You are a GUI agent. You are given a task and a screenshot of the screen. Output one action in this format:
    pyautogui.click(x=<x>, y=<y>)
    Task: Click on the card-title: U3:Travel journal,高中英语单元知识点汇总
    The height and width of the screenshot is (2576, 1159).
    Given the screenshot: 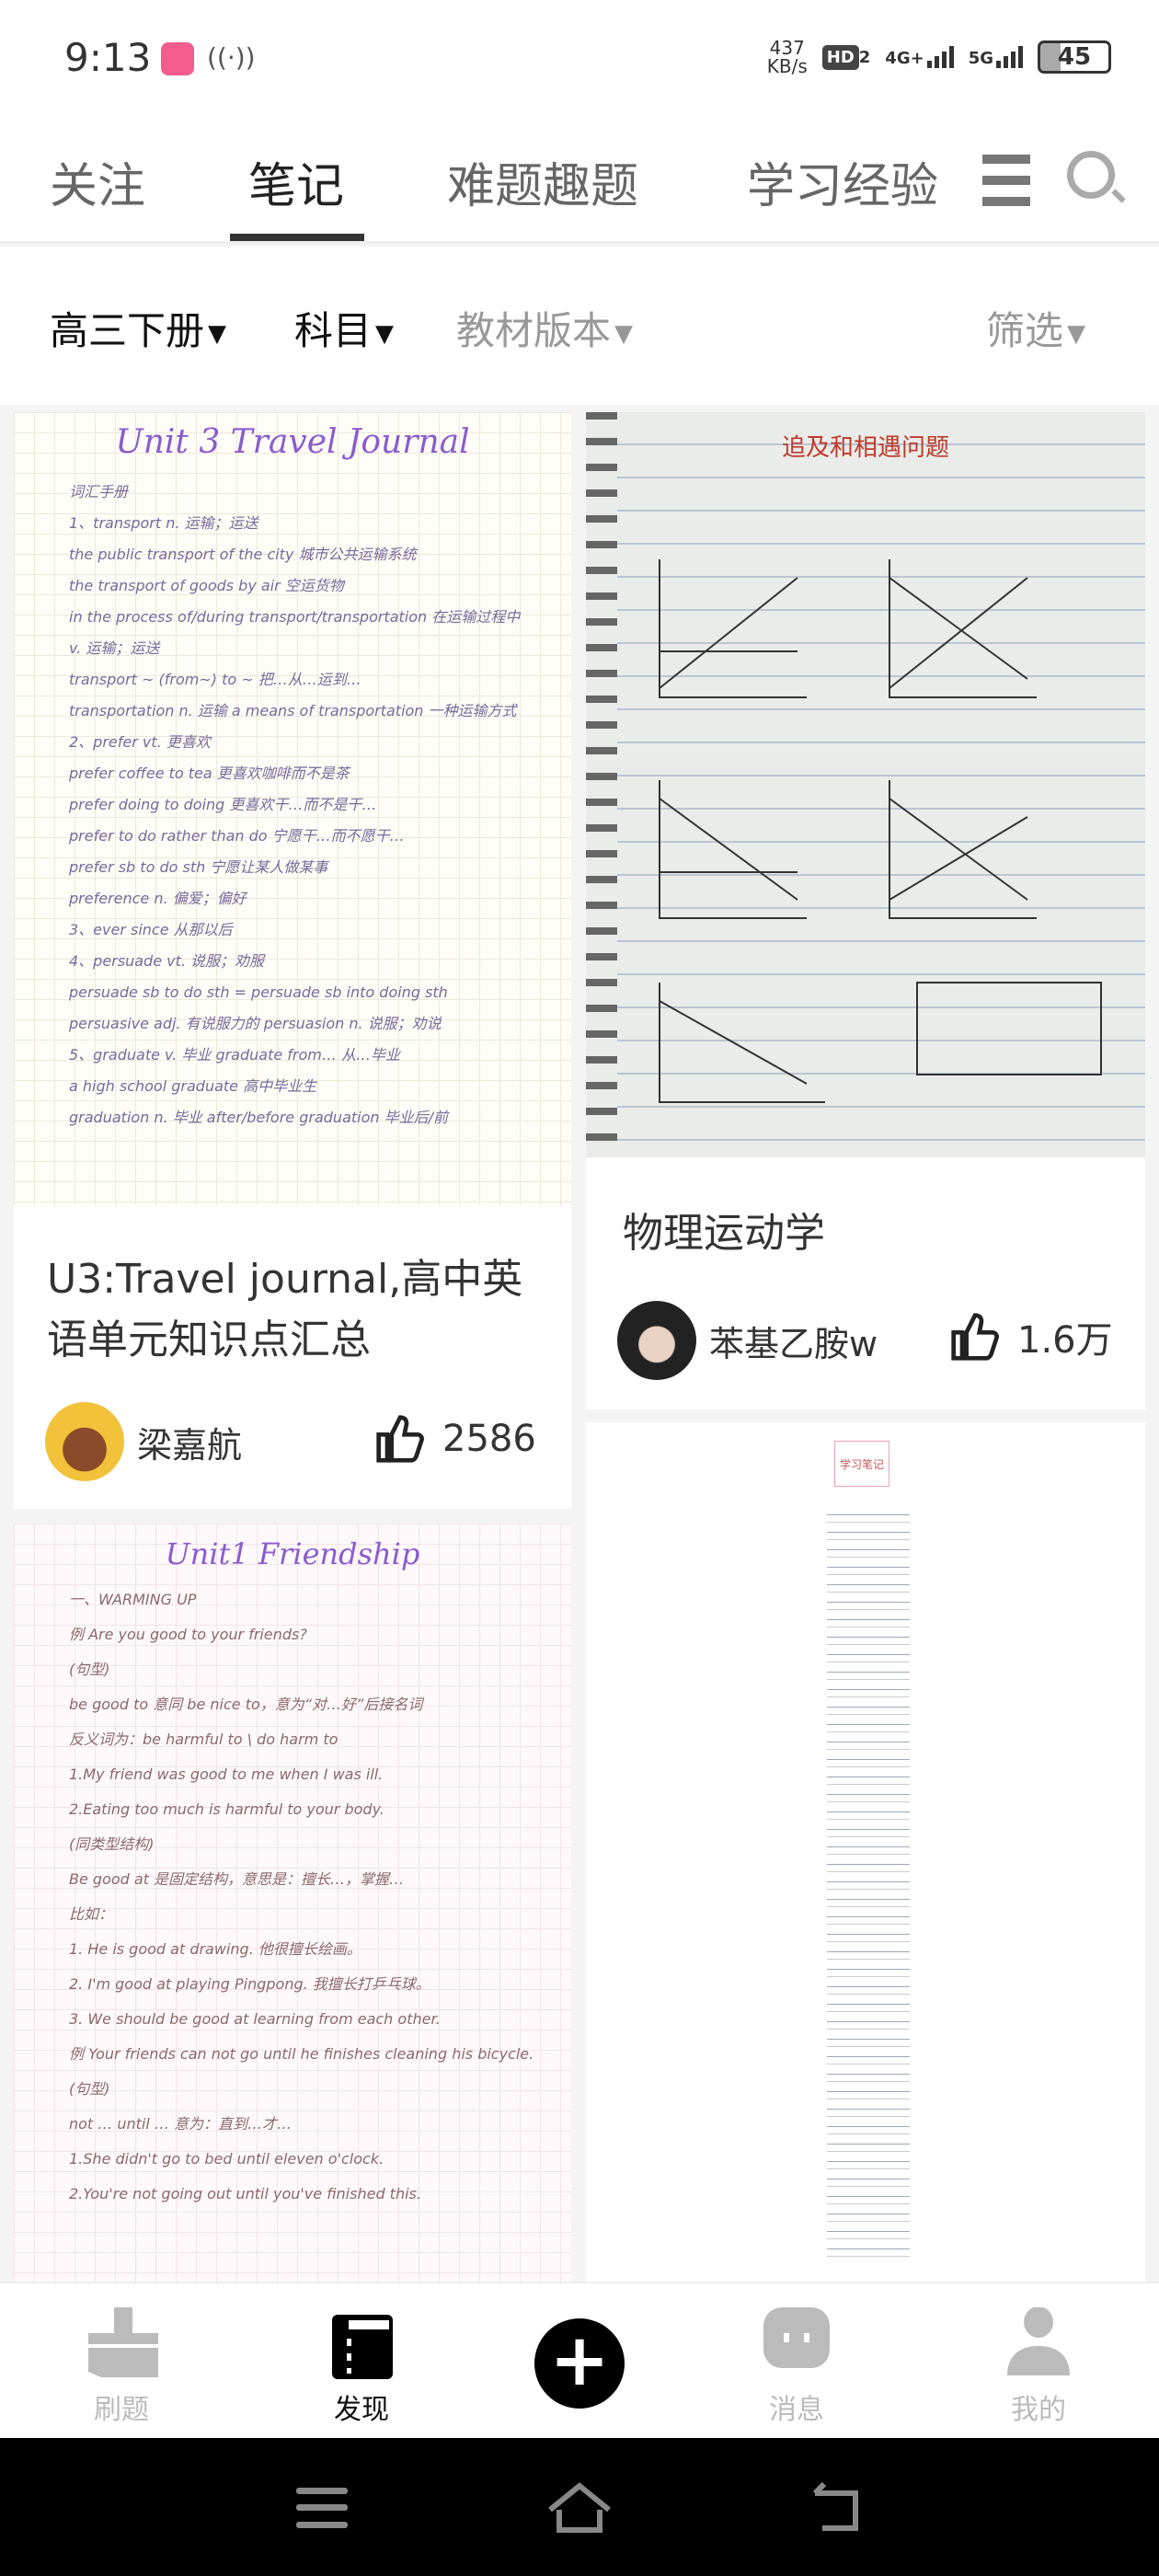 What is the action you would take?
    pyautogui.click(x=295, y=1310)
    